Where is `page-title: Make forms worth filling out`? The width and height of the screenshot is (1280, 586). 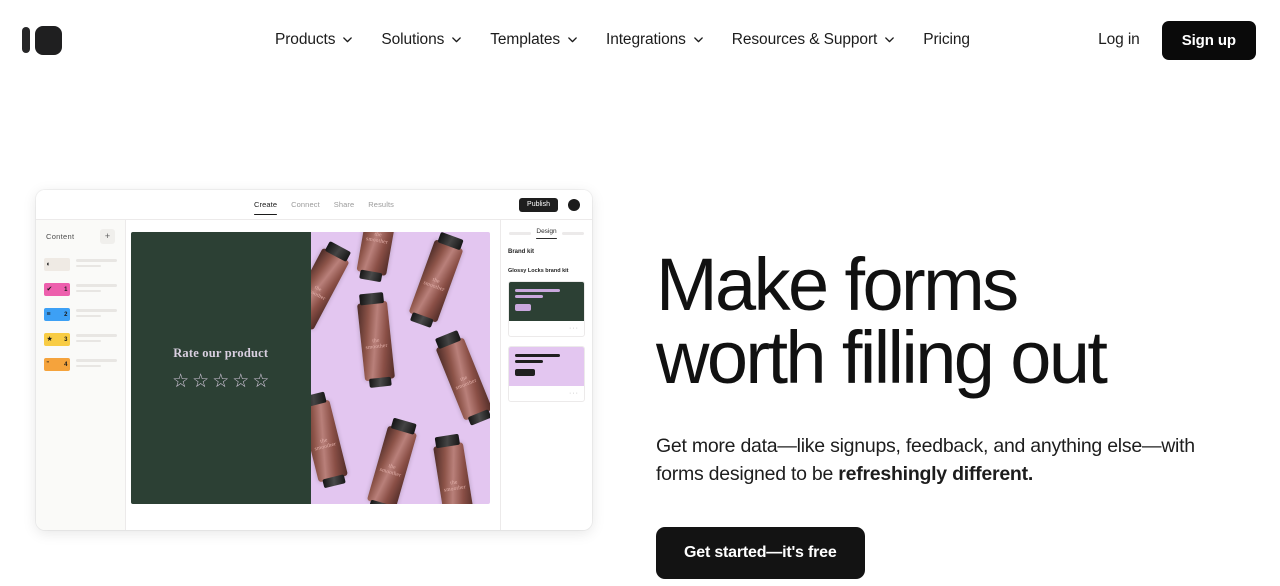
page-title: Make forms worth filling out is located at coordinates (956, 321).